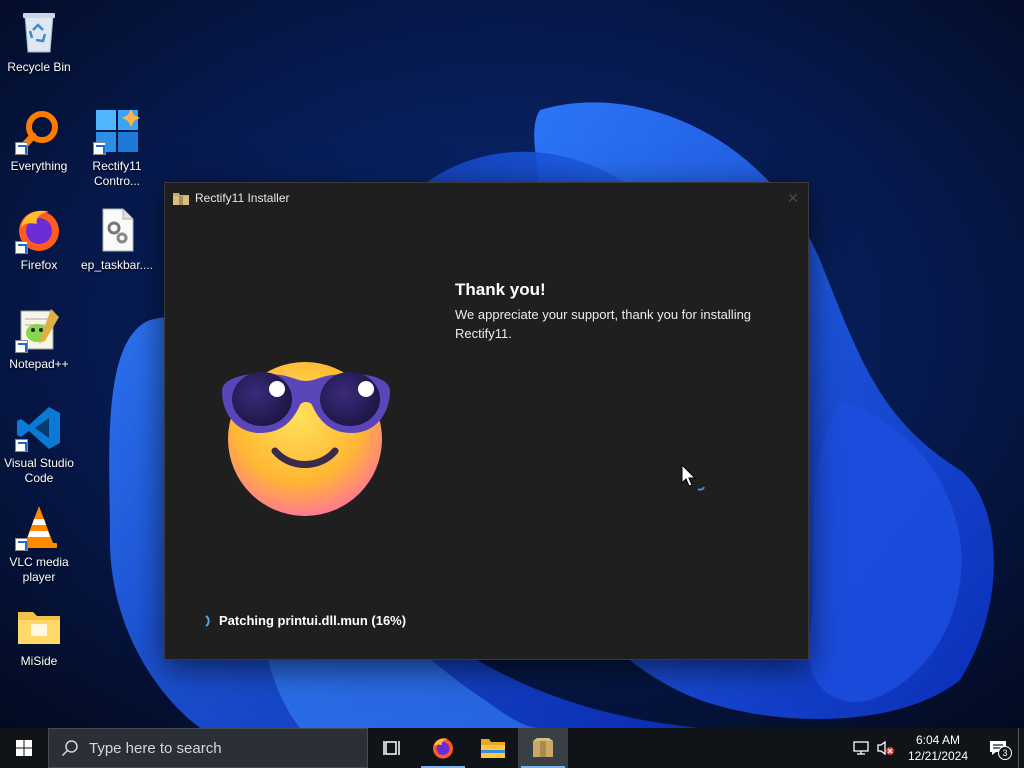 The image size is (1024, 768). Describe the element at coordinates (39, 32) in the screenshot. I see `recycle-bin-icon` at that location.